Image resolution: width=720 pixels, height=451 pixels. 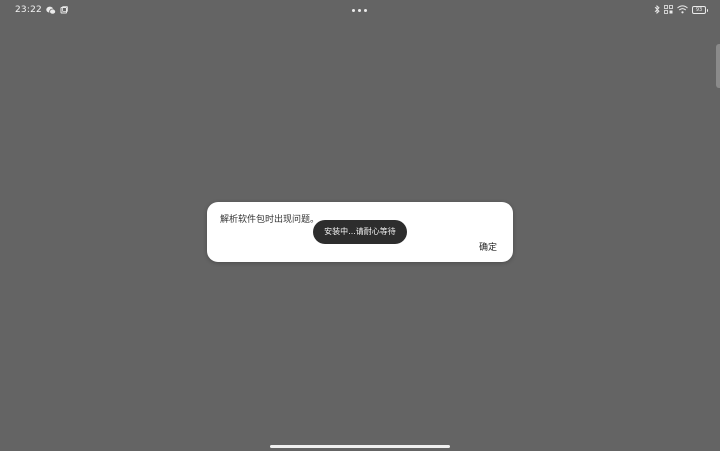 I want to click on edge-sidebar-handle, so click(x=718, y=66).